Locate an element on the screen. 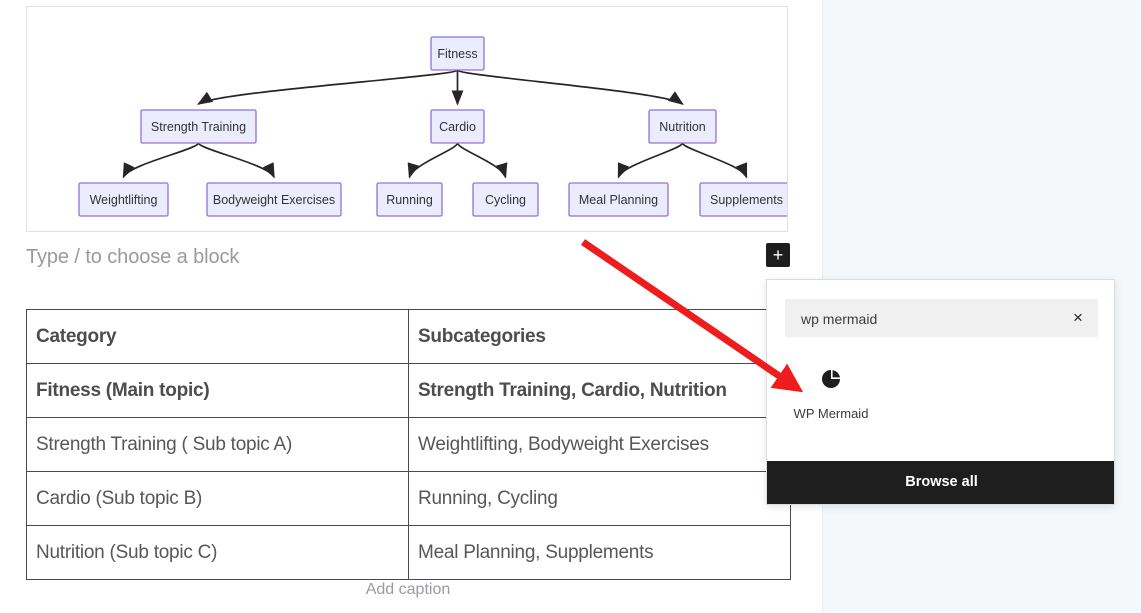 The image size is (1141, 613). diagram-node-label: Cardio is located at coordinates (457, 127).